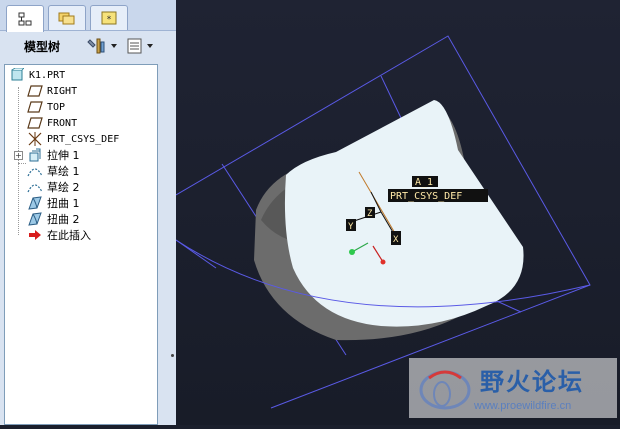 The width and height of the screenshot is (620, 429). I want to click on watermark-url: www.proewildfire.cn, so click(523, 406).